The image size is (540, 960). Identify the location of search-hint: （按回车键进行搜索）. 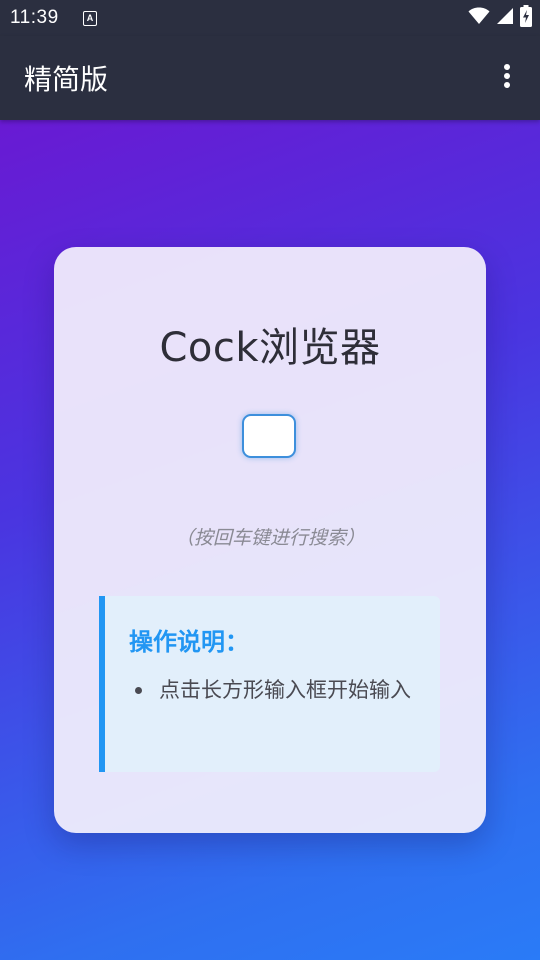
(269, 538).